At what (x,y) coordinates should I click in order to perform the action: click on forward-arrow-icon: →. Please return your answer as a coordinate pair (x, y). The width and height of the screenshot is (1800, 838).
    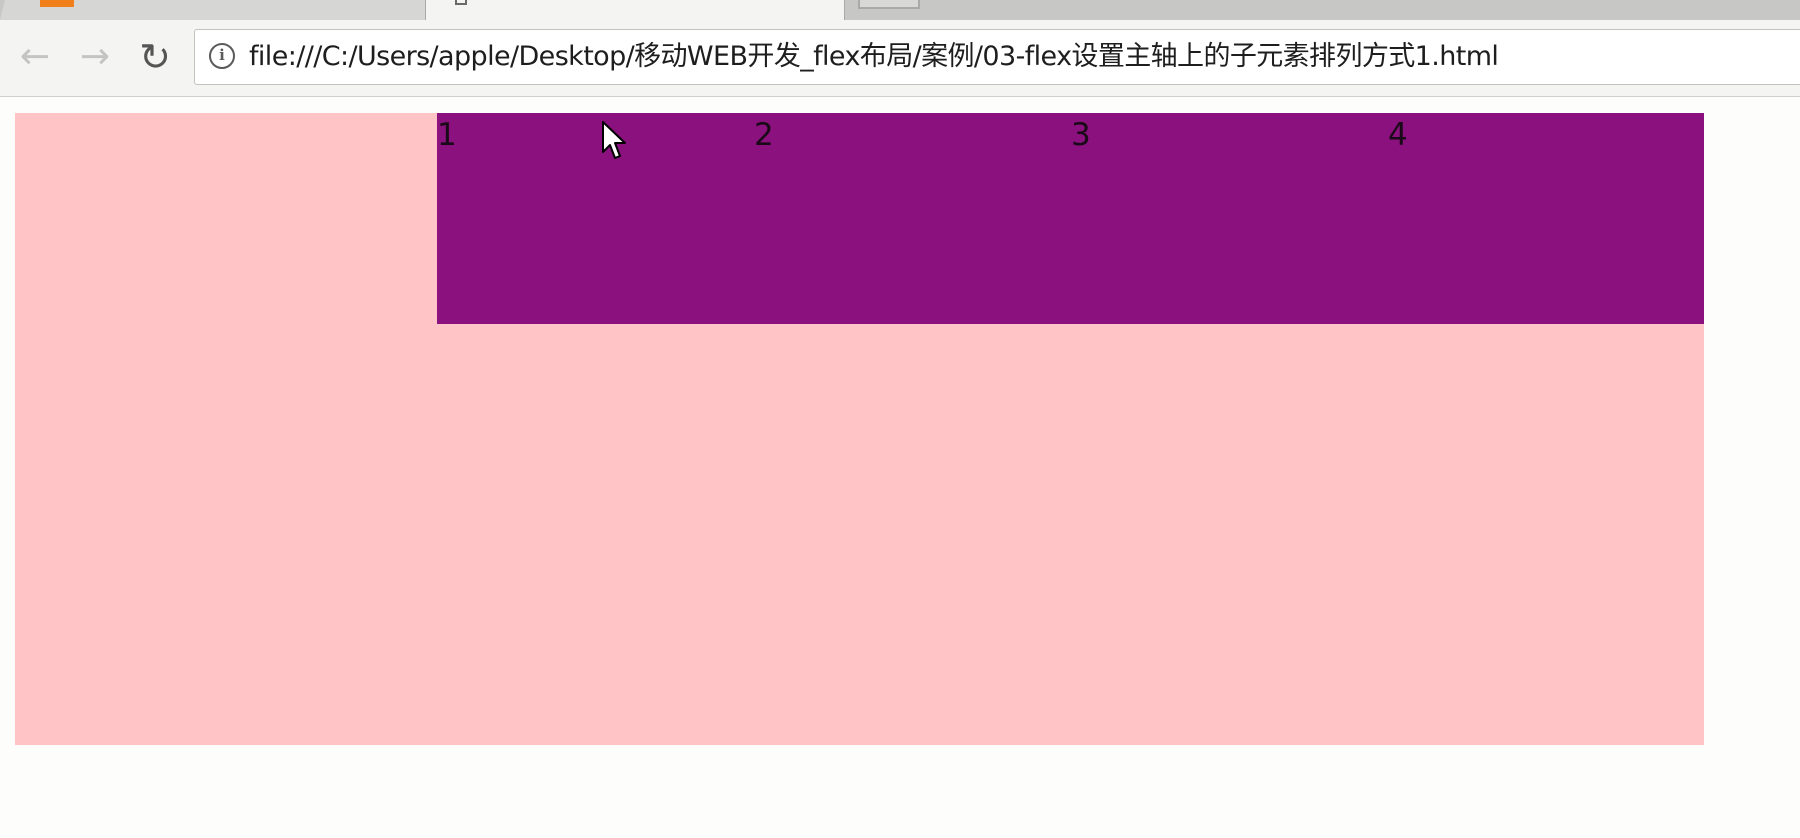
    Looking at the image, I should click on (95, 57).